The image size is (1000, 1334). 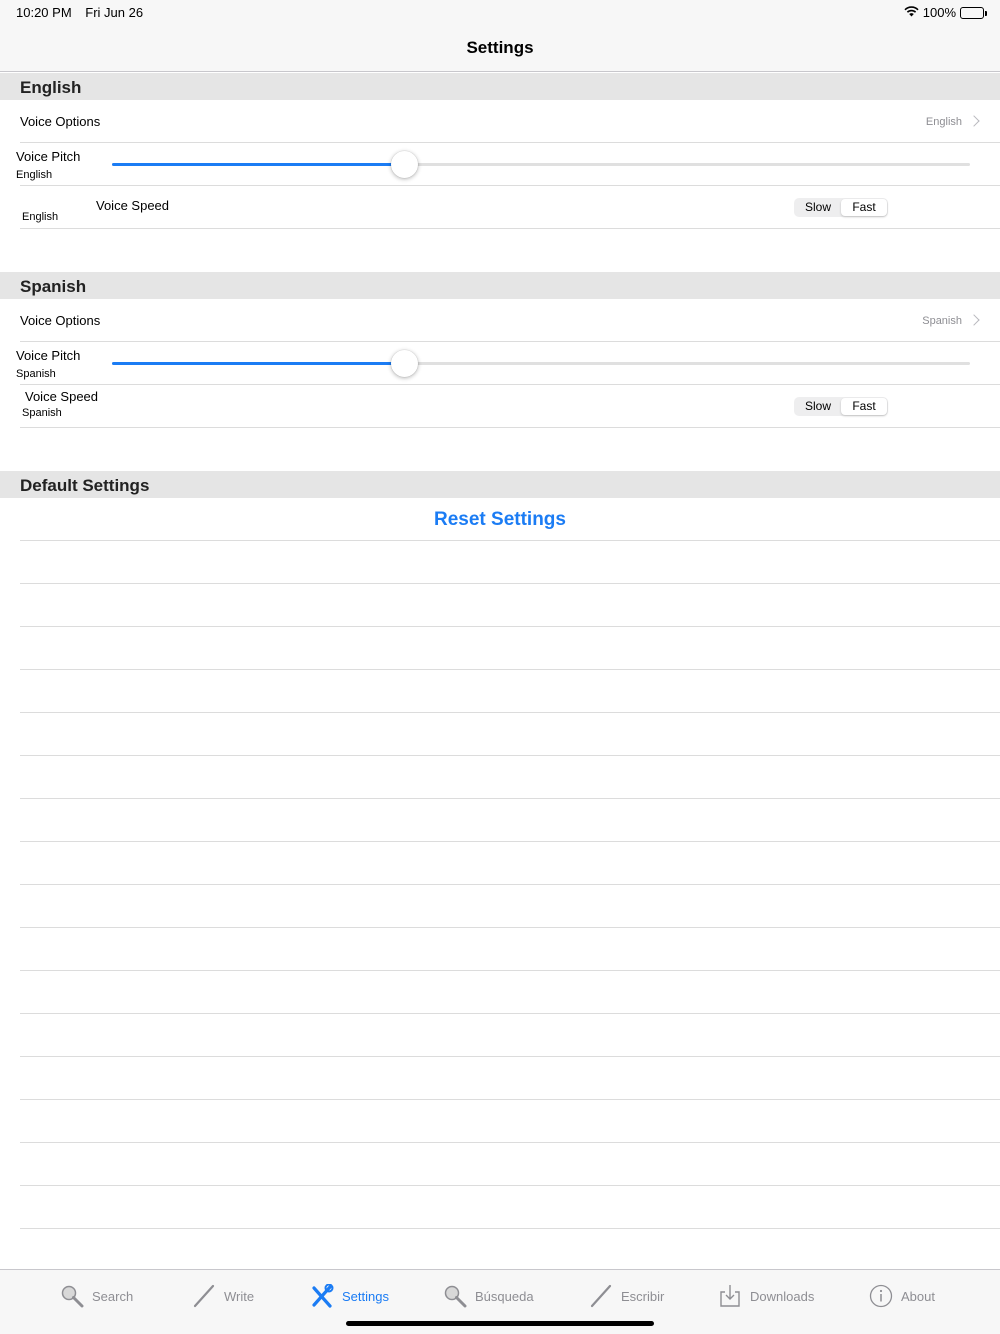 What do you see at coordinates (500, 86) in the screenshot?
I see `section-header-english: English` at bounding box center [500, 86].